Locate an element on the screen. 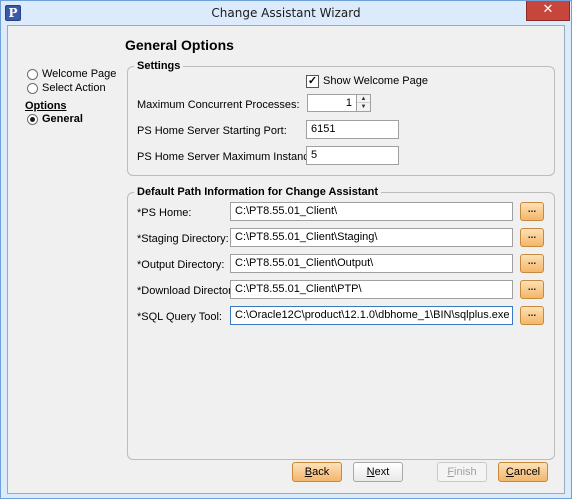  output-directory-label: *Output Directory: is located at coordinates (181, 265).